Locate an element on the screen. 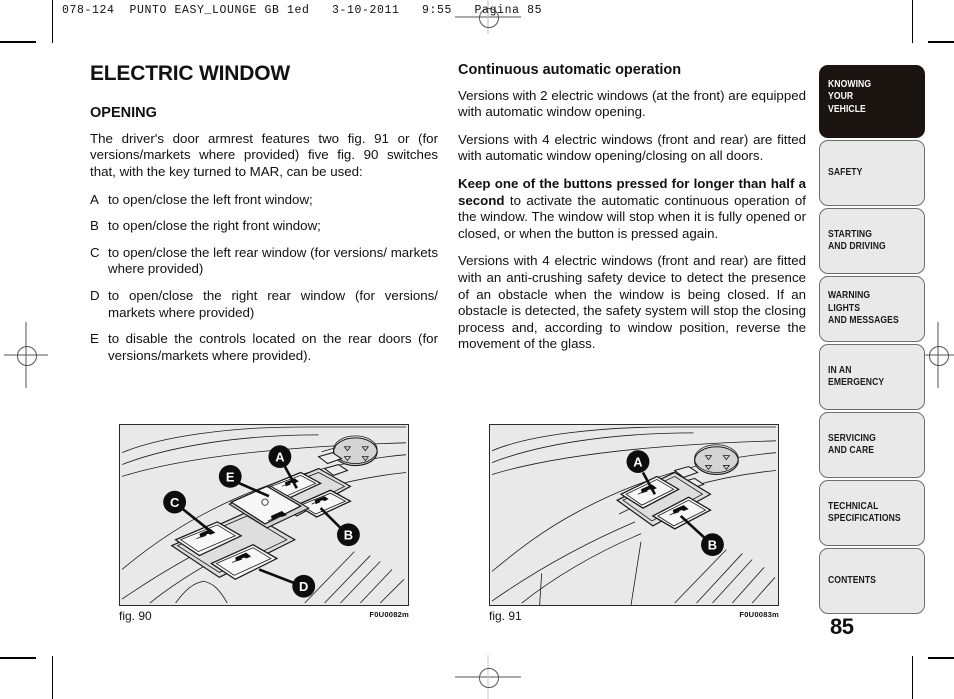 The image size is (954, 699). section-heading-opening: OPENING is located at coordinates (123, 113).